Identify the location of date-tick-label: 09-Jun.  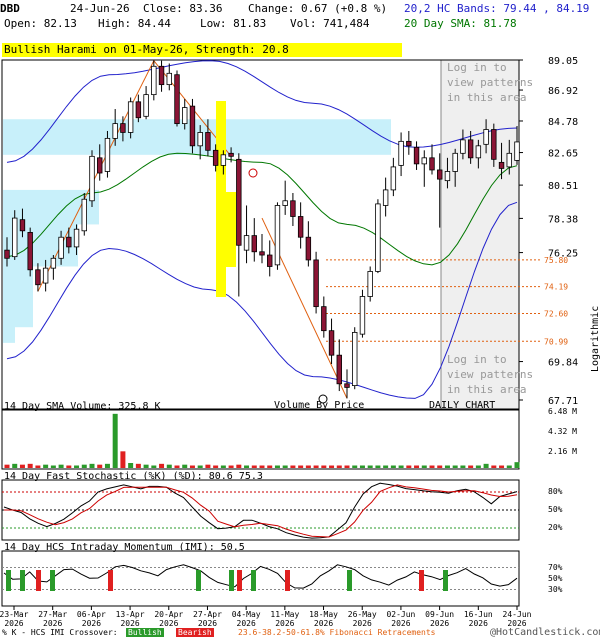
(439, 614).